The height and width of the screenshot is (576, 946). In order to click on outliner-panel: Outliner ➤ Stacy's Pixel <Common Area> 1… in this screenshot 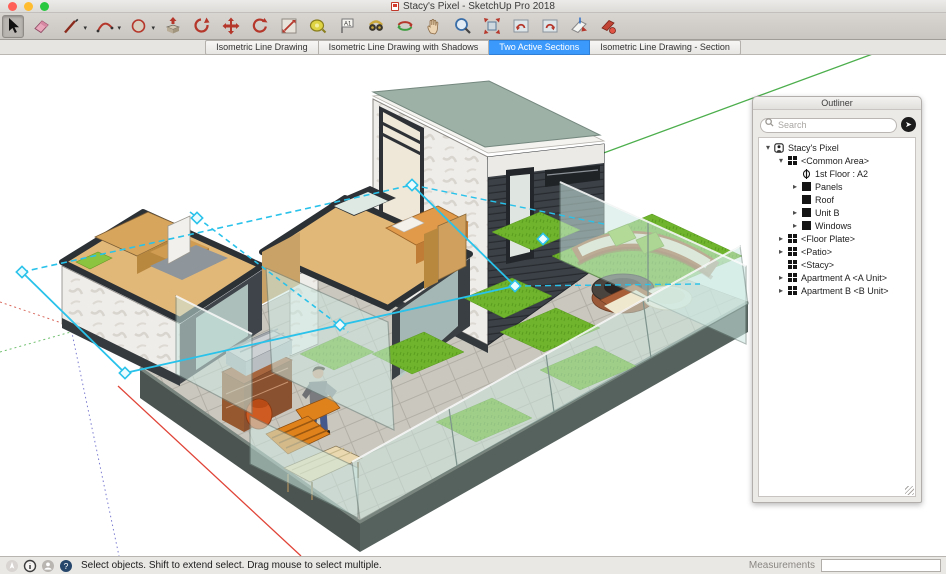, I will do `click(837, 299)`.